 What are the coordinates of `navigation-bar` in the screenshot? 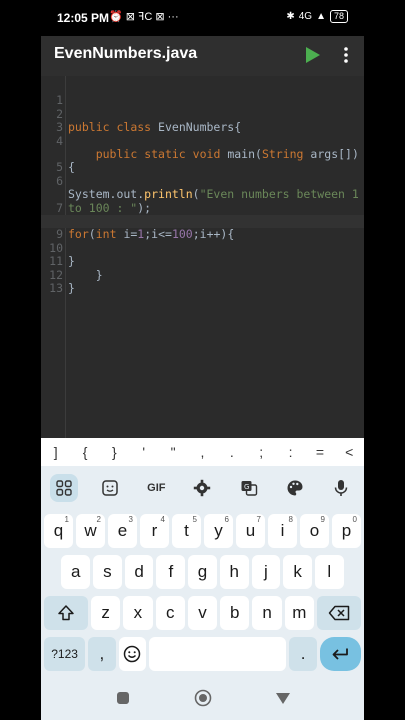 It's located at (202, 698).